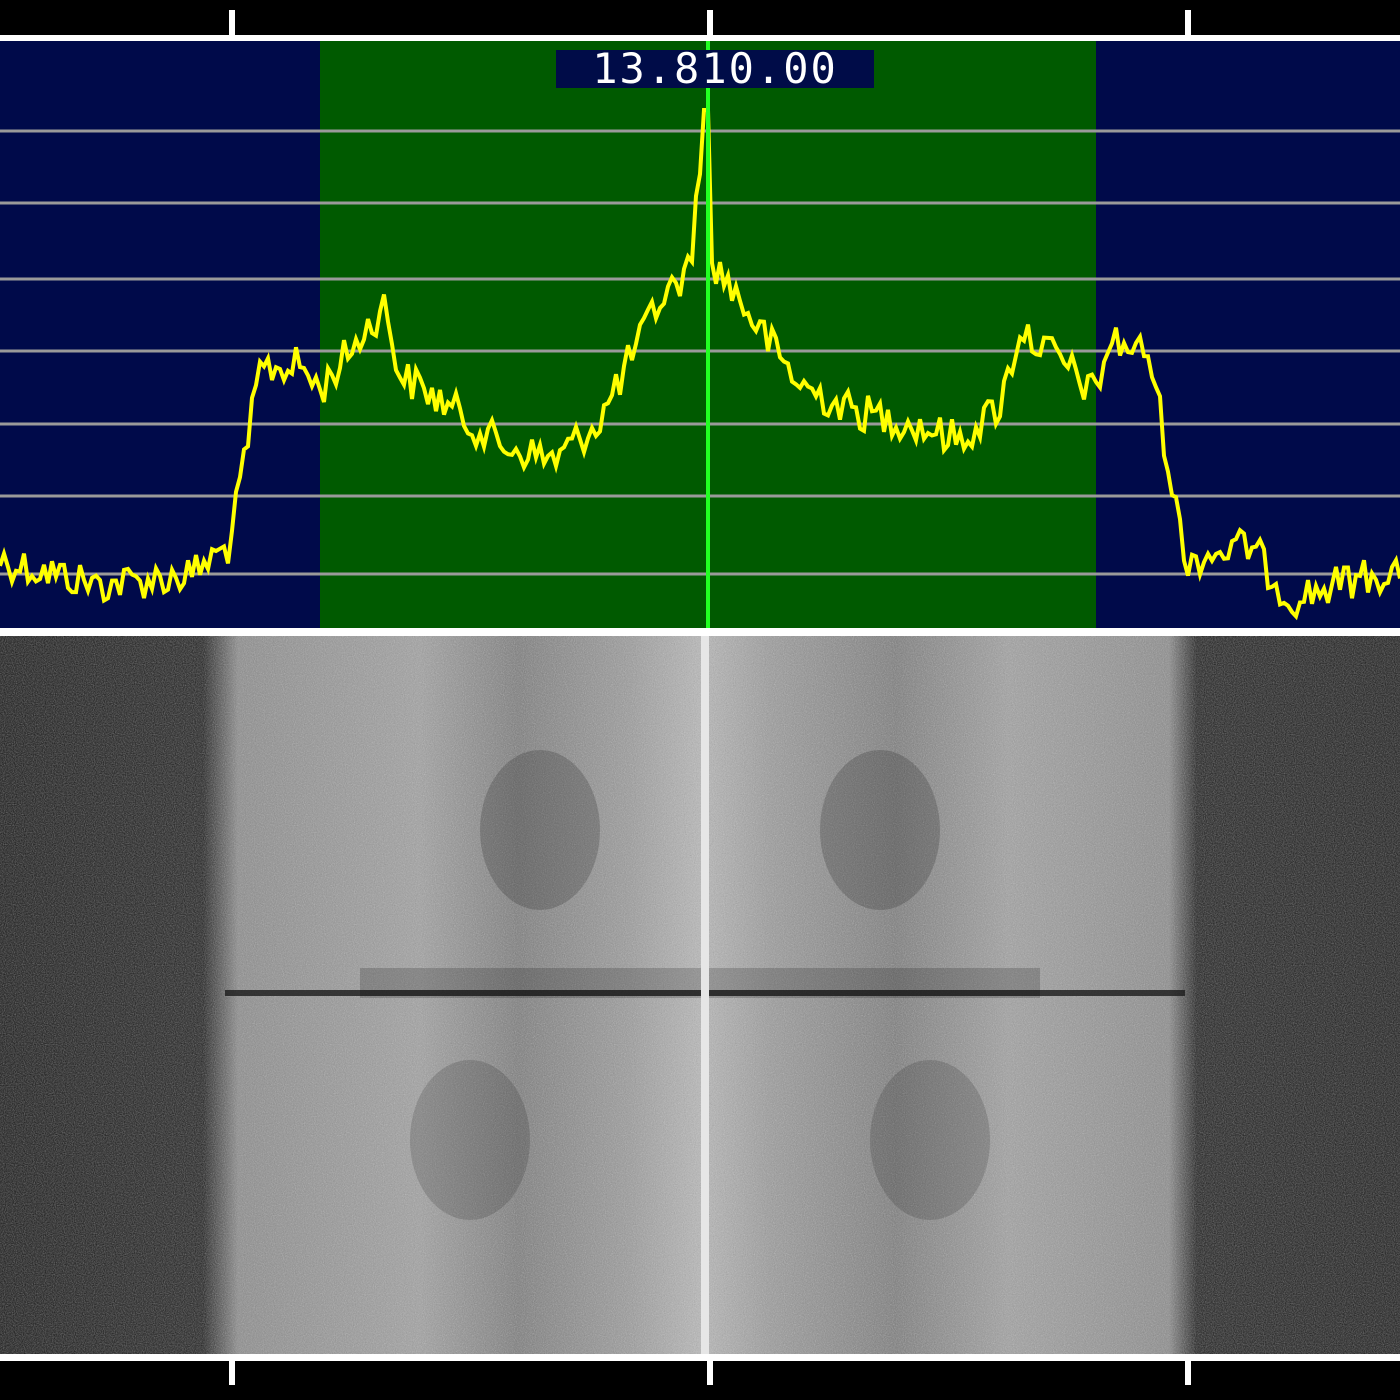  Describe the element at coordinates (700, 1369) in the screenshot. I see `bottom-frequency-ruler` at that location.